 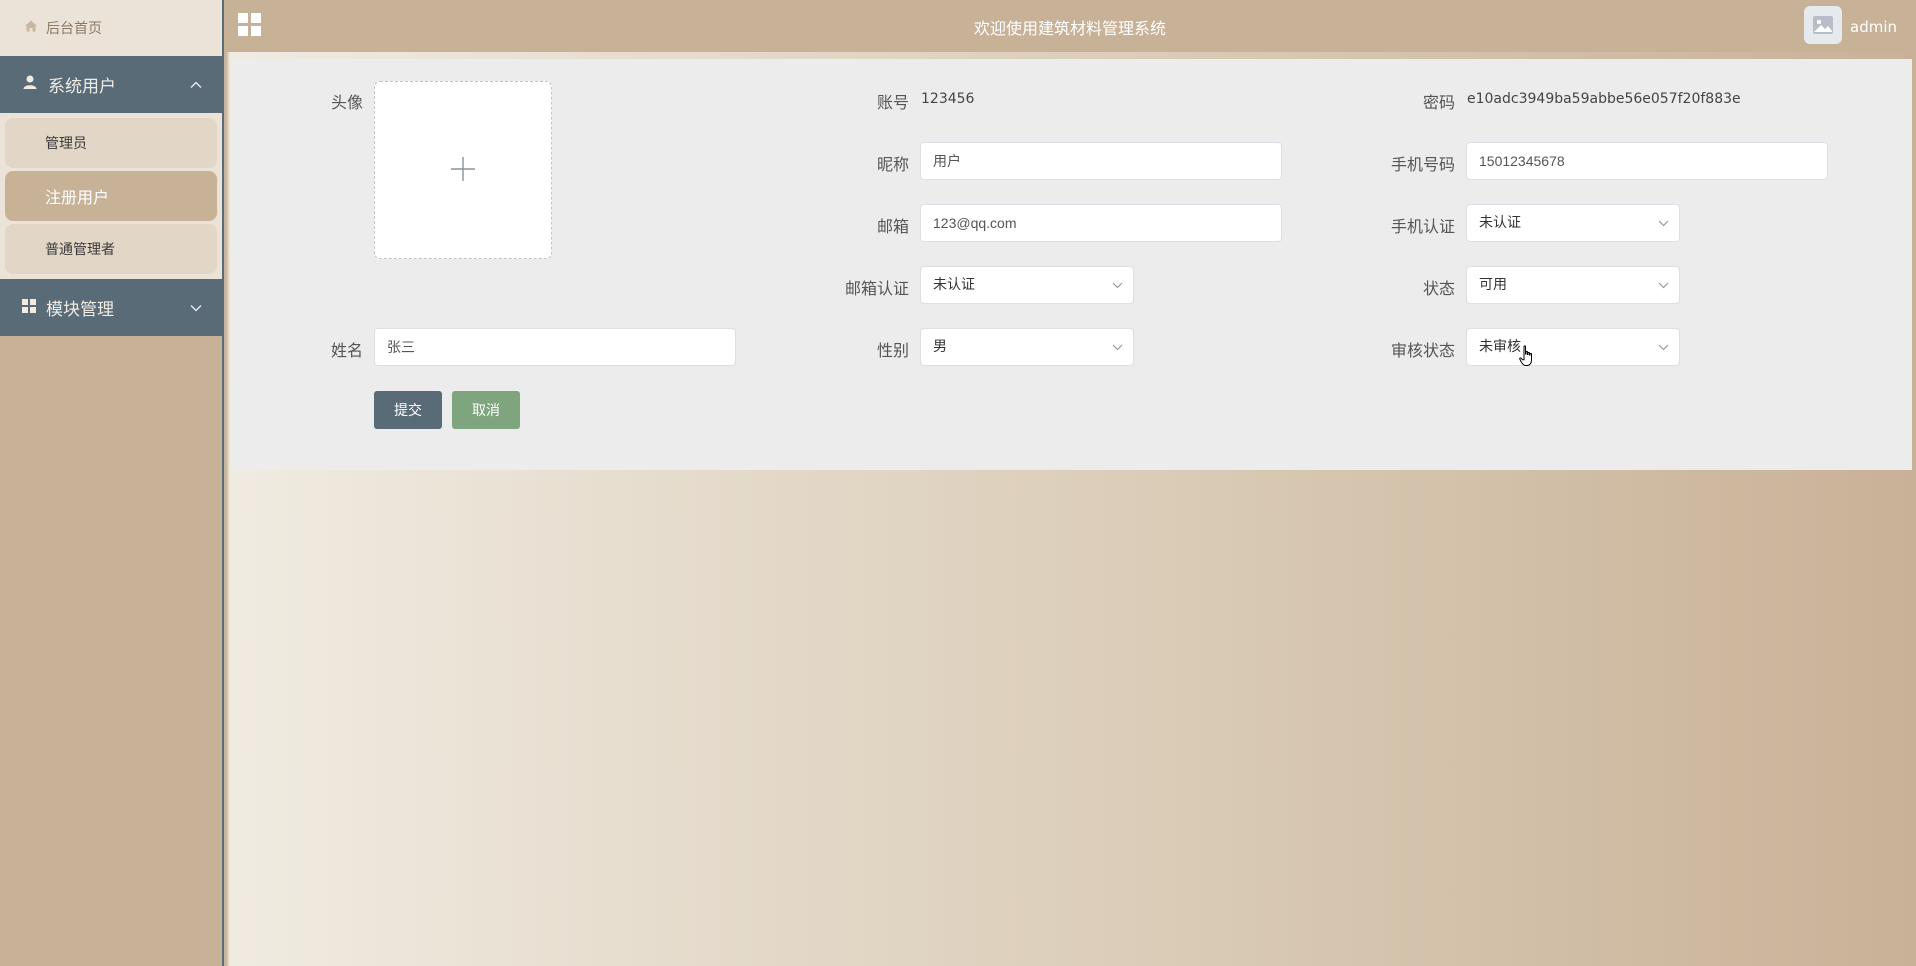 I want to click on sidebar-group-module-management: 模块管理, so click(x=111, y=307).